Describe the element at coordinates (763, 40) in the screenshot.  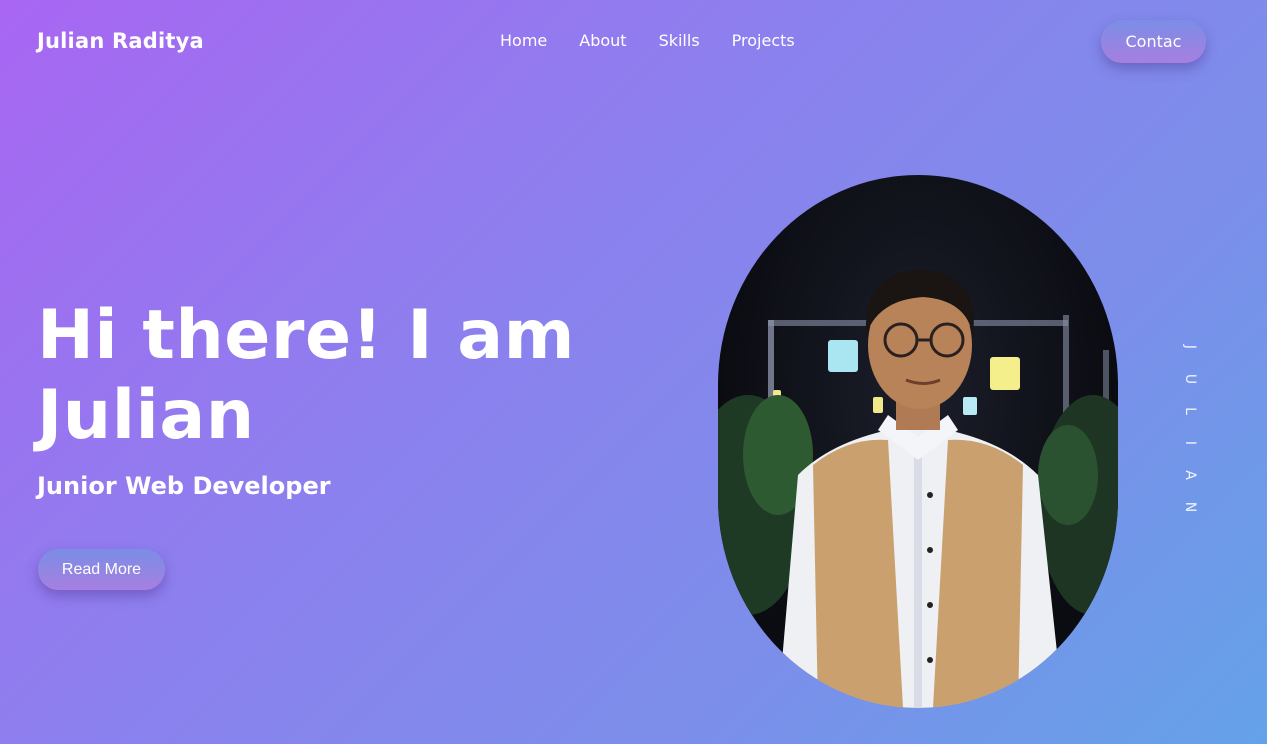
I see `nav-projects: Projects` at that location.